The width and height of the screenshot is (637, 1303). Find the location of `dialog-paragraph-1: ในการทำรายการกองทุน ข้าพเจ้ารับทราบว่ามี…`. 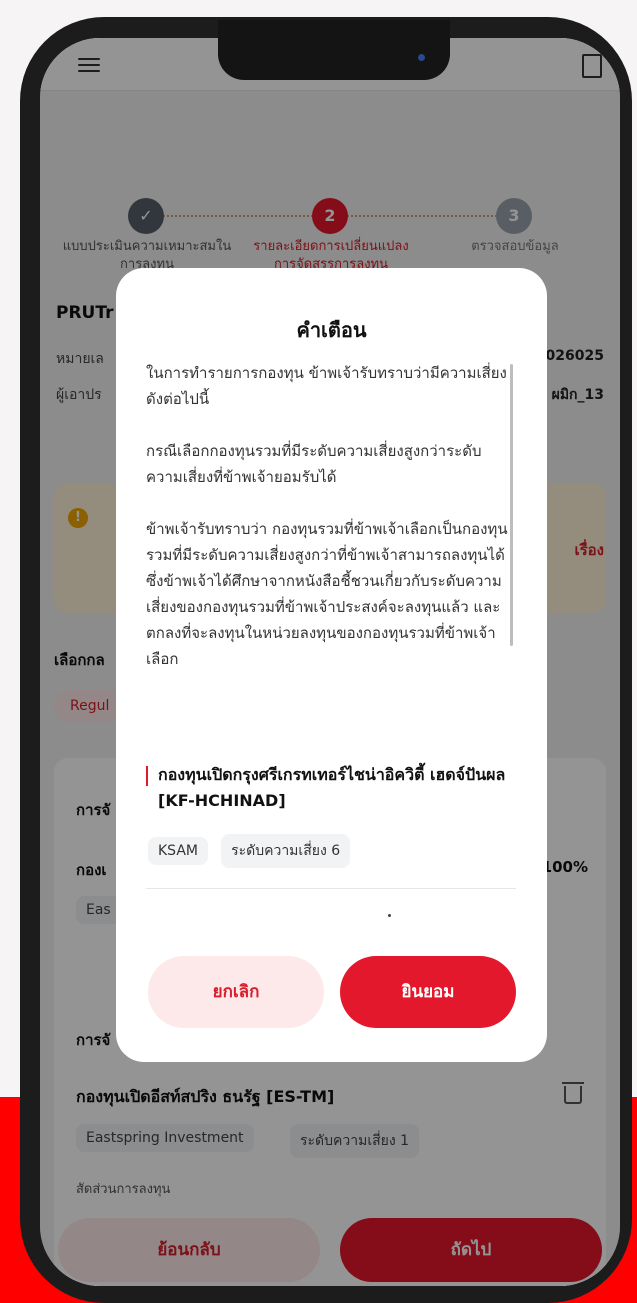

dialog-paragraph-1: ในการทำรายการกองทุน ข้าพเจ้ารับทราบว่ามี… is located at coordinates (326, 386).